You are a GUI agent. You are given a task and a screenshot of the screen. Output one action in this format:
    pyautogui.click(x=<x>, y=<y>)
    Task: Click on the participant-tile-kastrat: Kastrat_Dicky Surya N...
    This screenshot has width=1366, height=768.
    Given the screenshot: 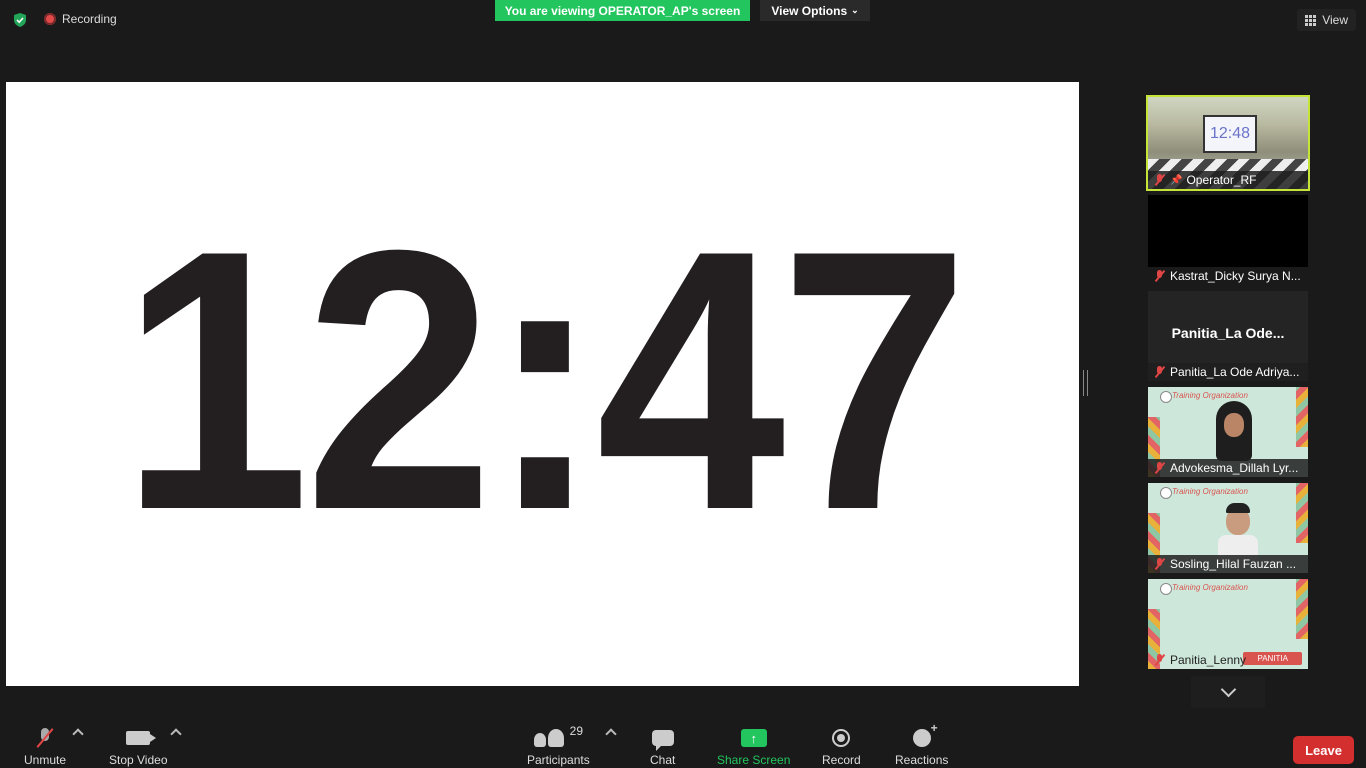 What is the action you would take?
    pyautogui.click(x=1228, y=240)
    